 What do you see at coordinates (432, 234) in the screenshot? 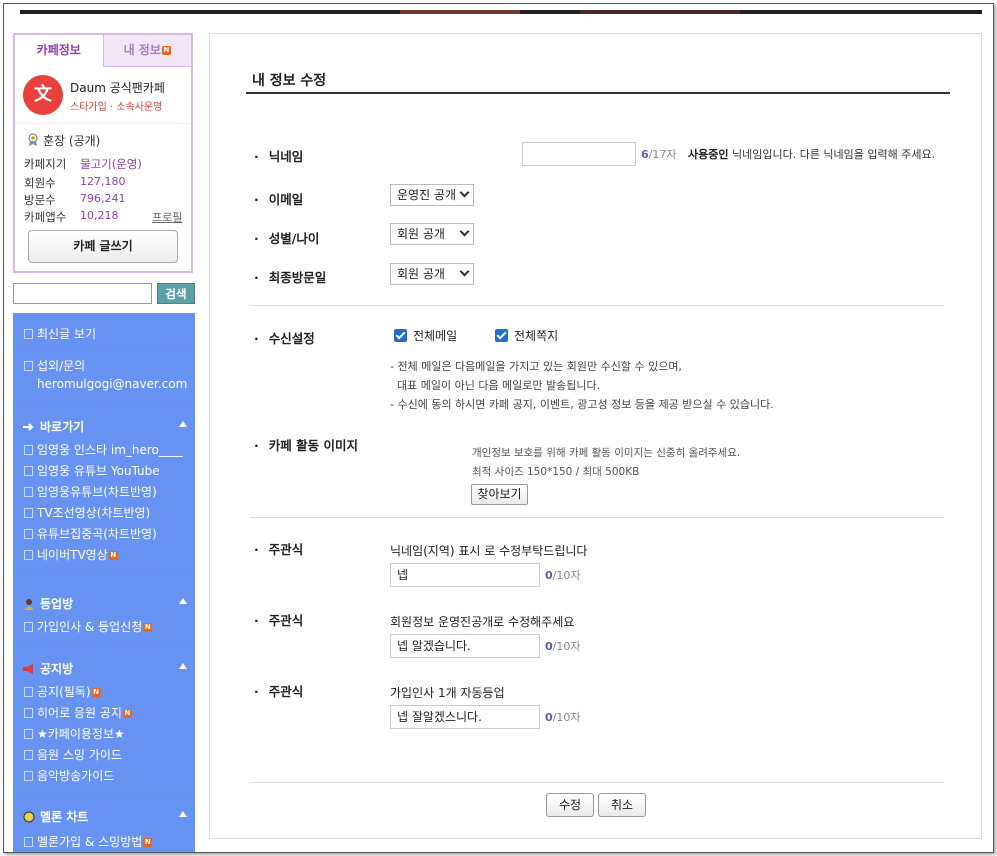
I see `gender-age-visibility-select: 회원 공개` at bounding box center [432, 234].